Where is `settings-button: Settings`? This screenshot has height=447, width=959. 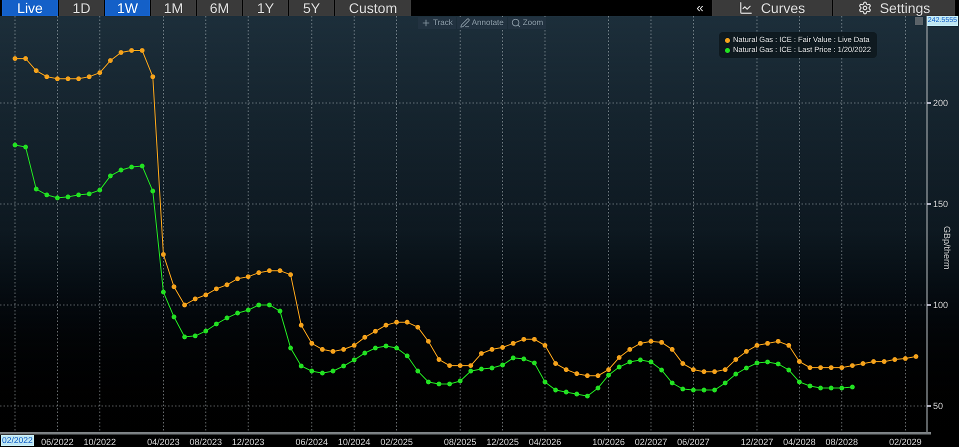 settings-button: Settings is located at coordinates (894, 8).